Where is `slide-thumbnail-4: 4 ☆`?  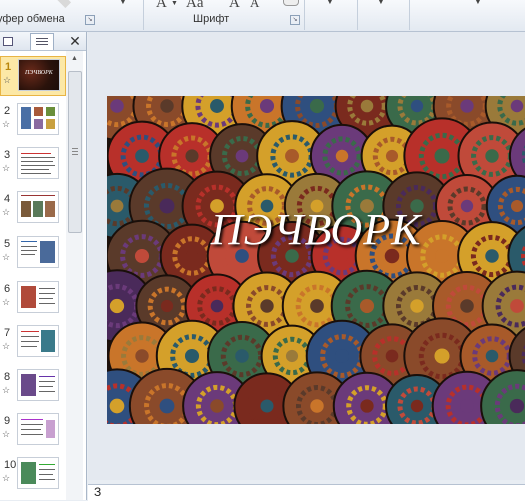 slide-thumbnail-4: 4 ☆ is located at coordinates (33, 209).